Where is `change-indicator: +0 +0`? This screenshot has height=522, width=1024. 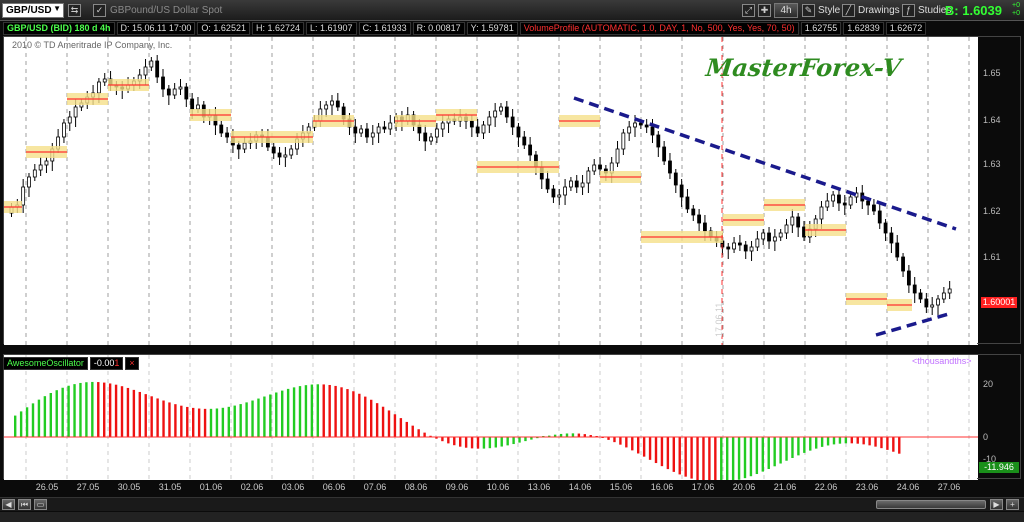
change-indicator: +0 +0 is located at coordinates (1016, 9).